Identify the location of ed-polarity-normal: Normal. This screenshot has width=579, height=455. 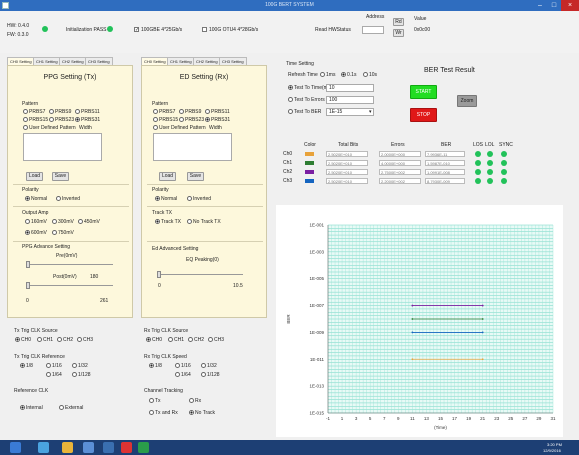
(166, 199).